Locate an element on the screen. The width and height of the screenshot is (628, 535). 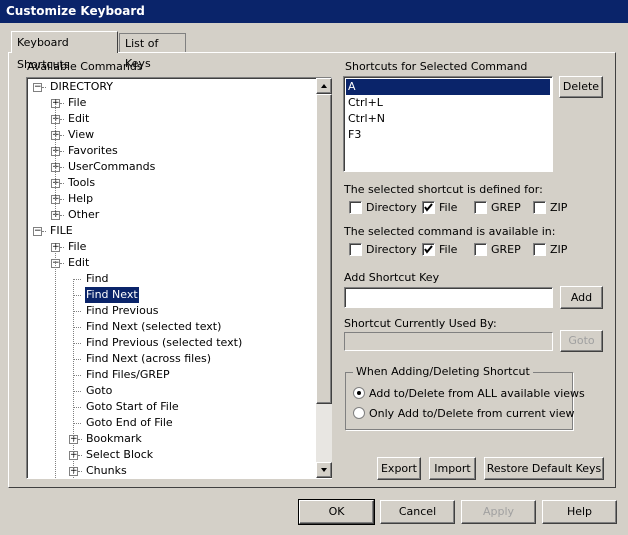
tree-item-edit: + Edit is located at coordinates (171, 119).